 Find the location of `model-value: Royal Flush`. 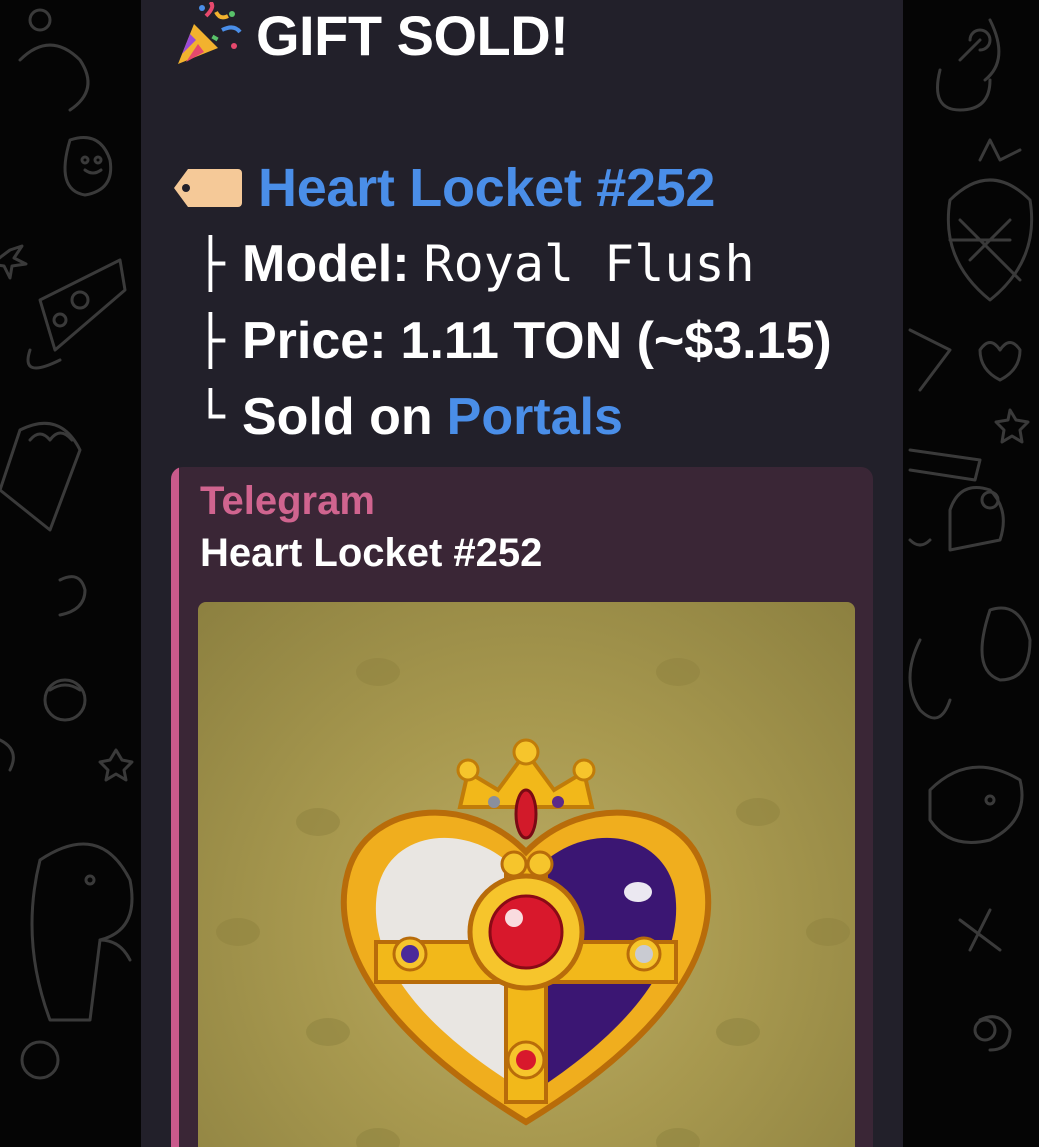

model-value: Royal Flush is located at coordinates (589, 264).